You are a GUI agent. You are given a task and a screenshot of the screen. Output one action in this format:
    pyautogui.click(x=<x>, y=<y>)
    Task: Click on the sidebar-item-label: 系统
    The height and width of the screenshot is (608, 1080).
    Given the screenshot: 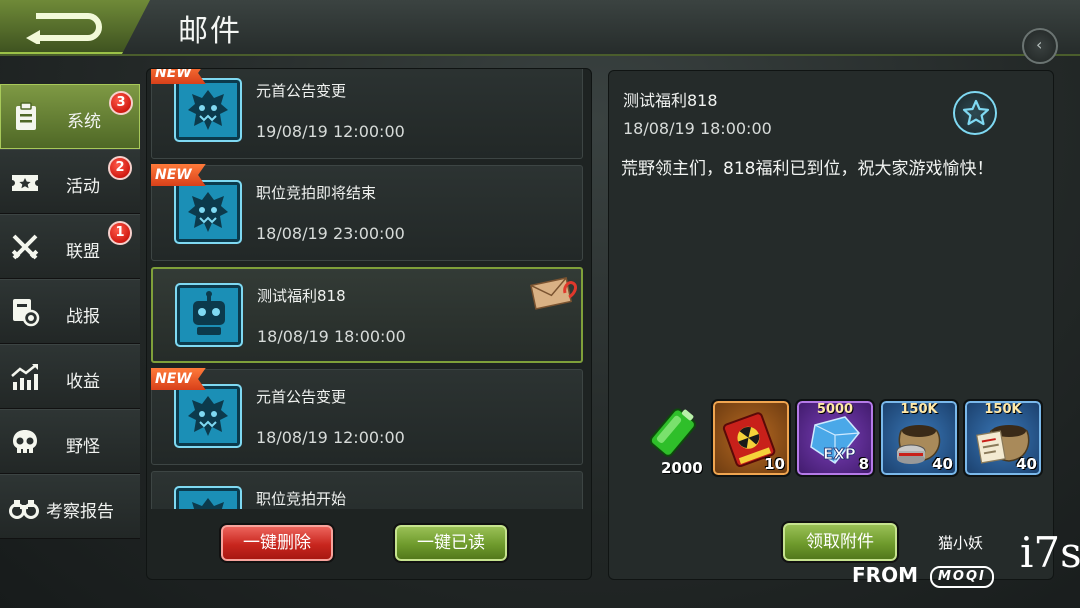 What is the action you would take?
    pyautogui.click(x=84, y=122)
    